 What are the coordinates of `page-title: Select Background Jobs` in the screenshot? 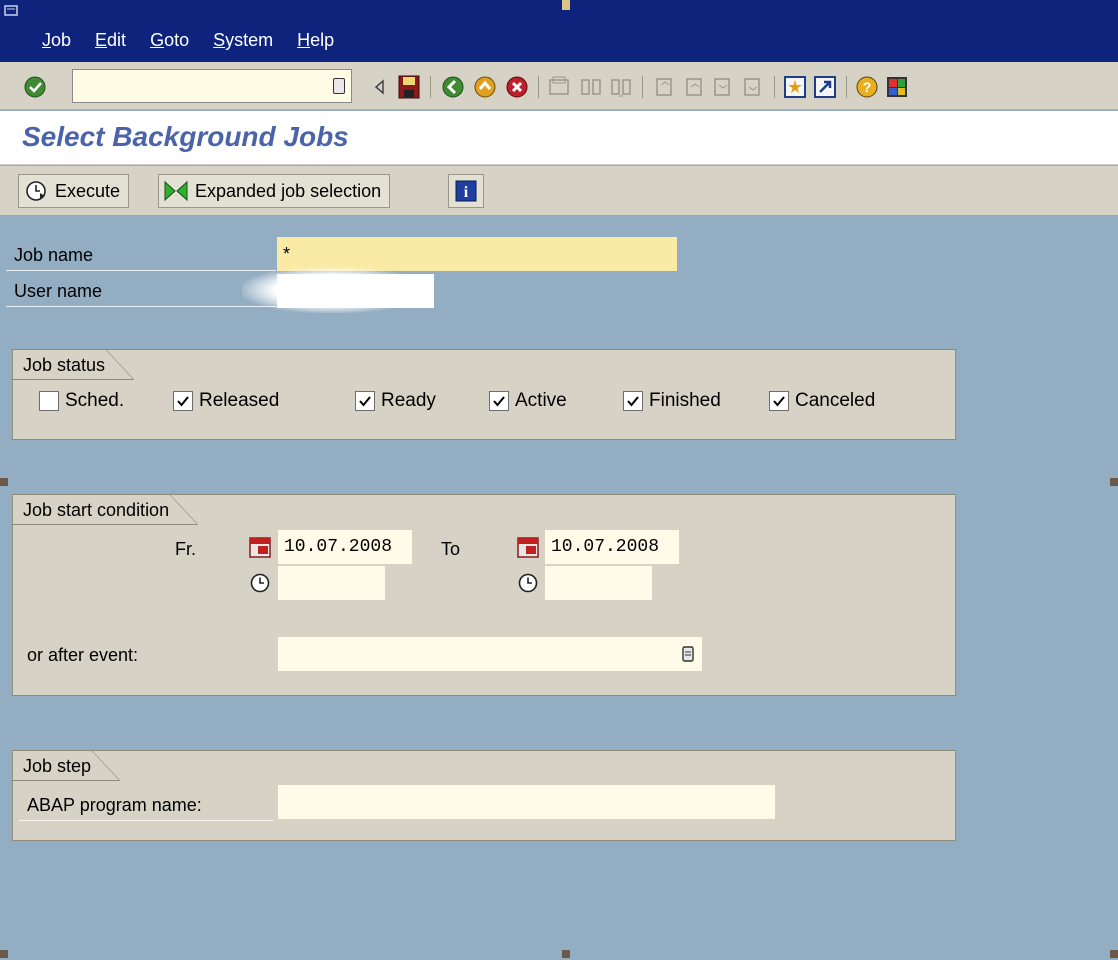 It's located at (185, 136).